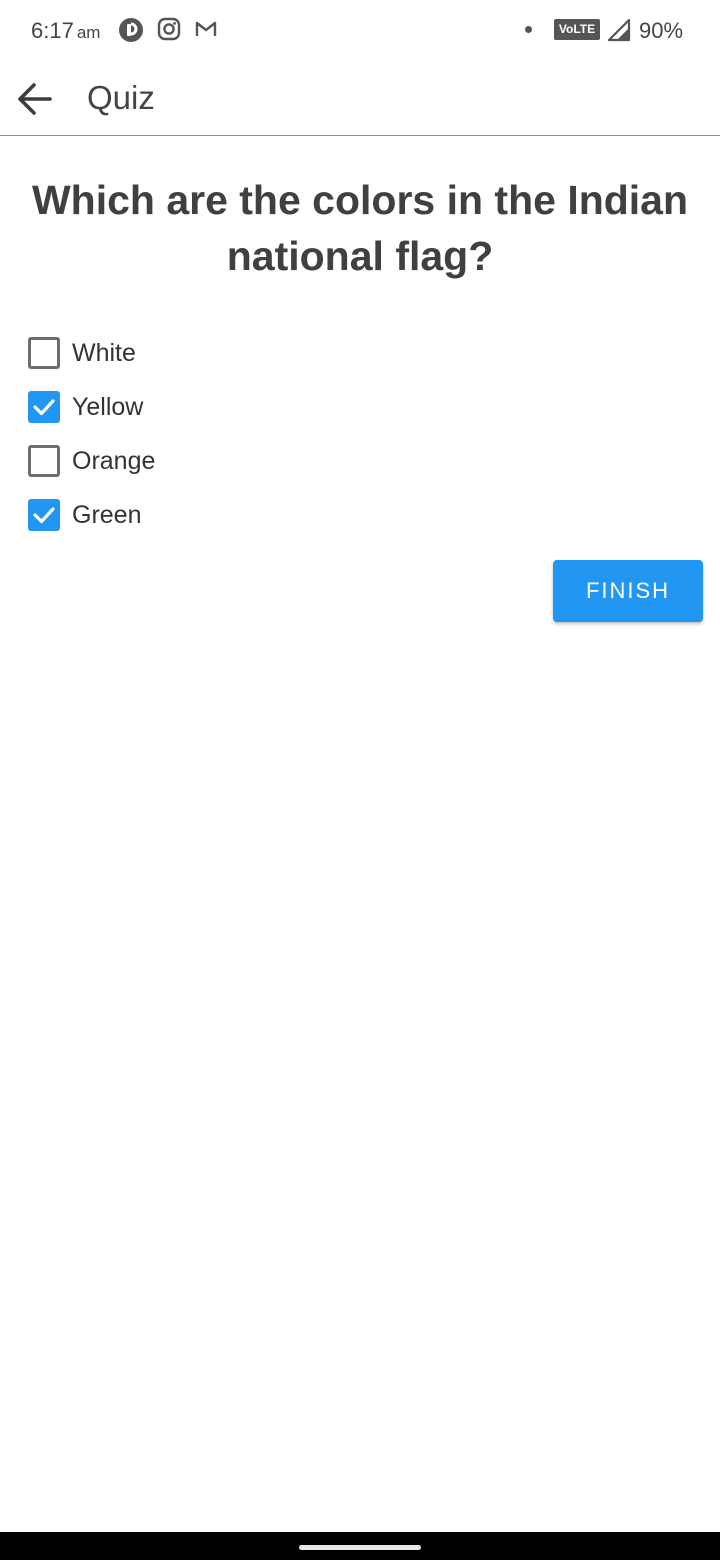  What do you see at coordinates (528, 29) in the screenshot?
I see `notification-dot-icon` at bounding box center [528, 29].